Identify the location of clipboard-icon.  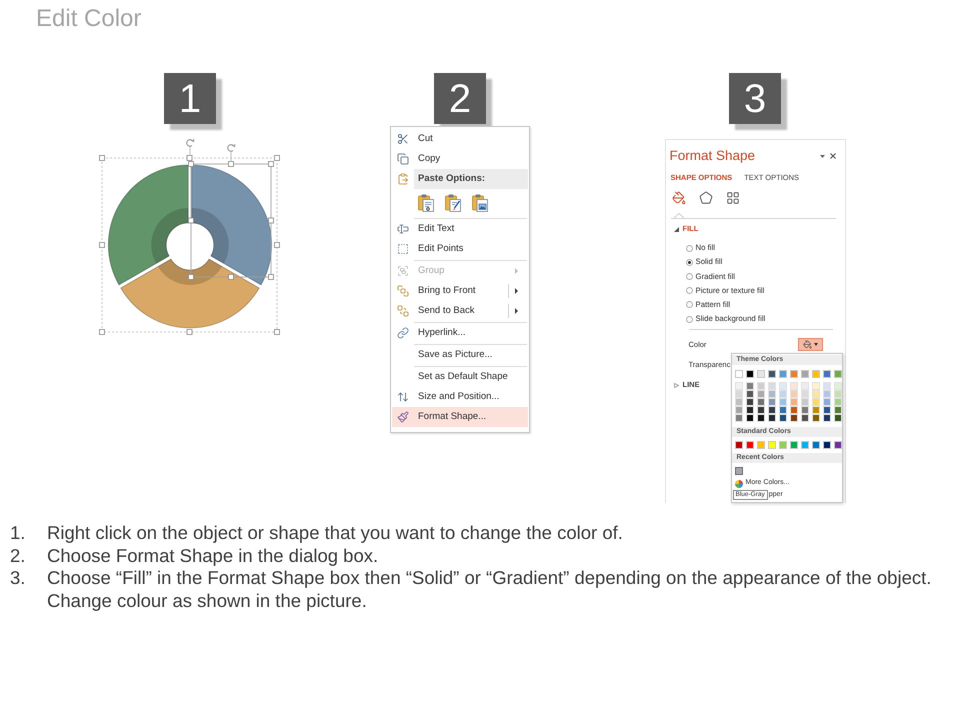
(403, 179).